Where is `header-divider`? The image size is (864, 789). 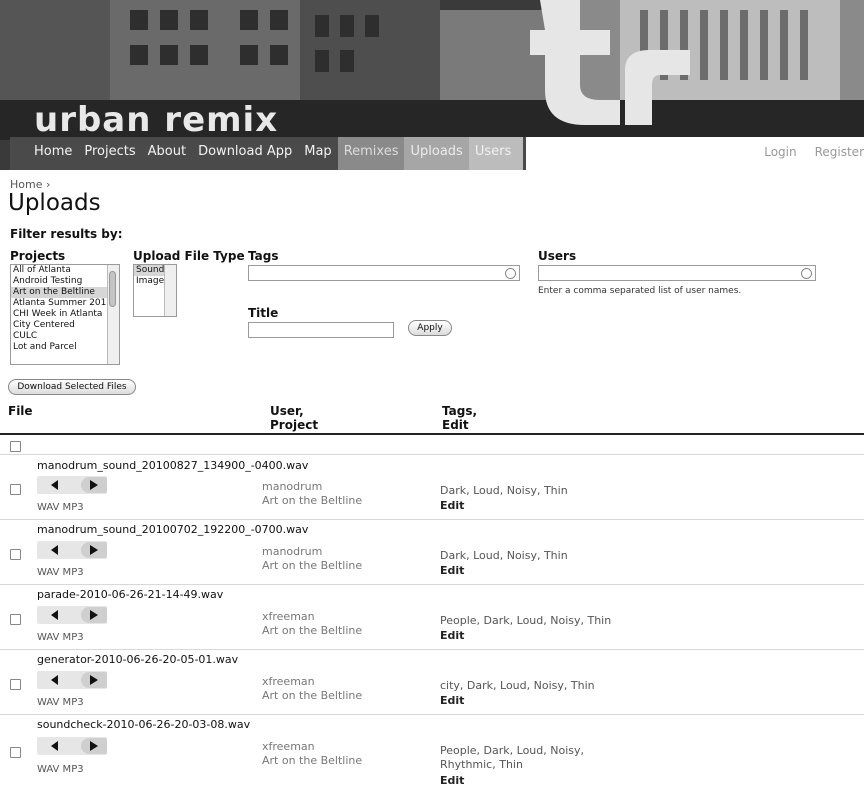 header-divider is located at coordinates (432, 434).